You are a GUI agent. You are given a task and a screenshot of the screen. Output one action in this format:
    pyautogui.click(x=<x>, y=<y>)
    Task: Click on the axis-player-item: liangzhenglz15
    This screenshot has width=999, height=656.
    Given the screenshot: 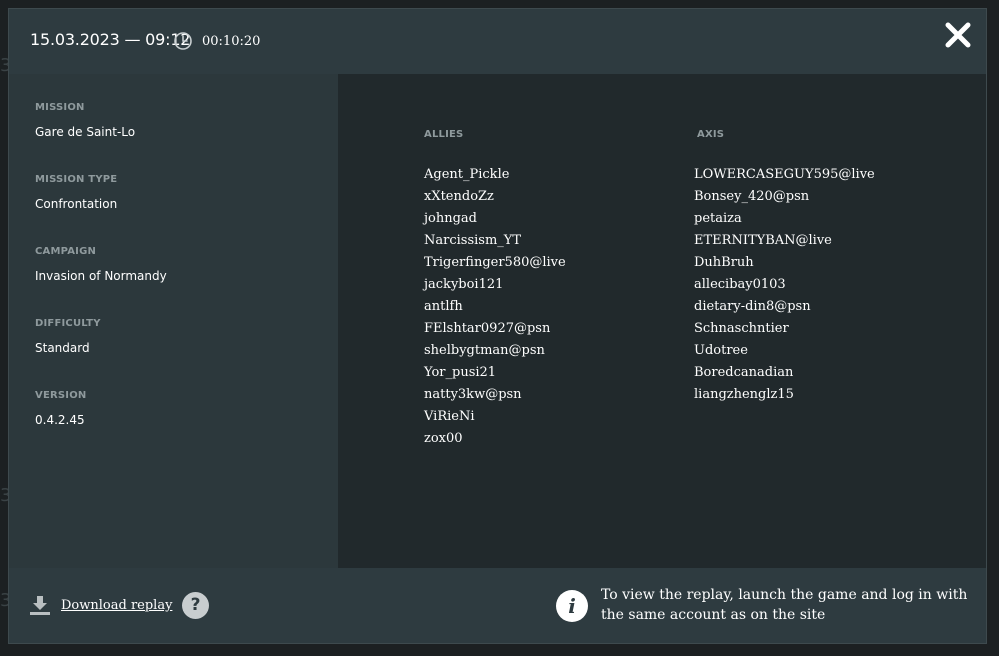 What is the action you would take?
    pyautogui.click(x=744, y=394)
    